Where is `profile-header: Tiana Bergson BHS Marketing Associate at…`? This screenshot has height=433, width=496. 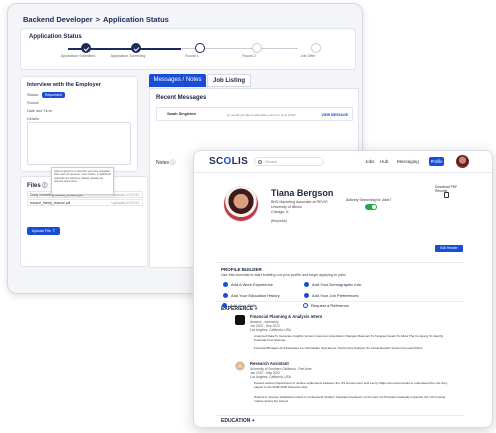
profile-header: Tiana Bergson BHS Marketing Associate at… is located at coordinates (340, 219).